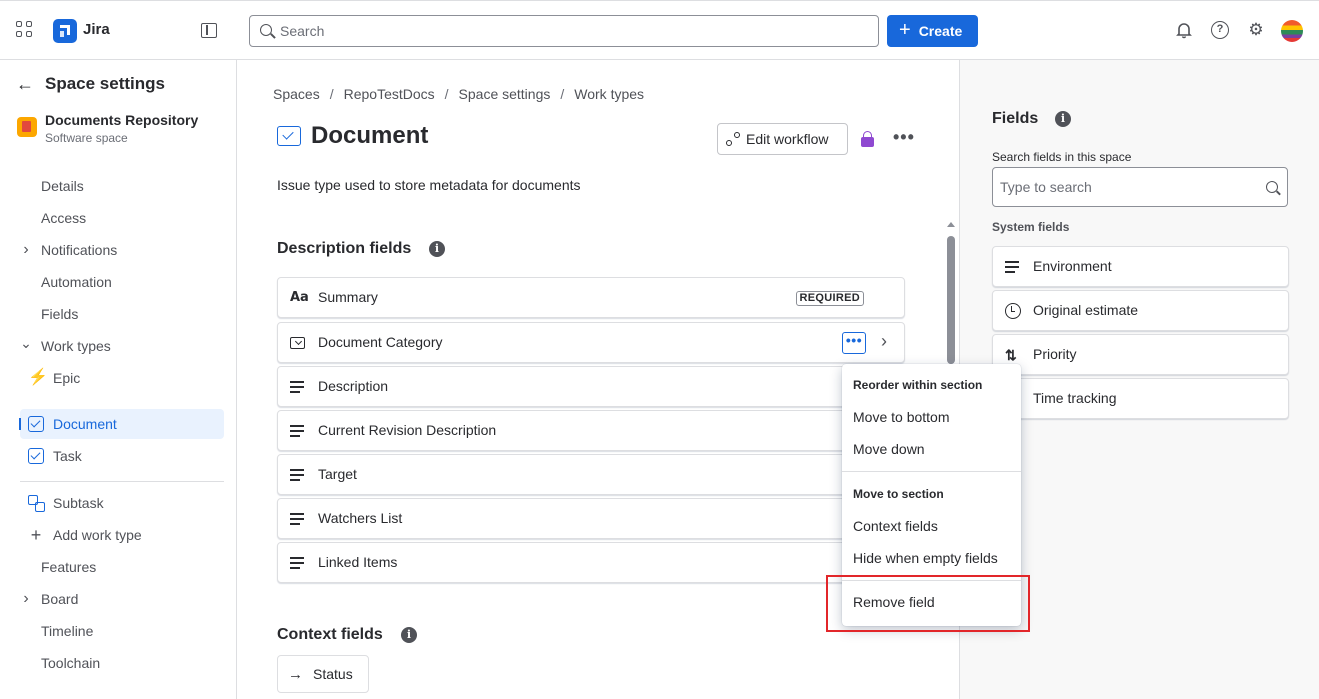 This screenshot has height=699, width=1319. I want to click on sidebar-item-task: Task, so click(122, 456).